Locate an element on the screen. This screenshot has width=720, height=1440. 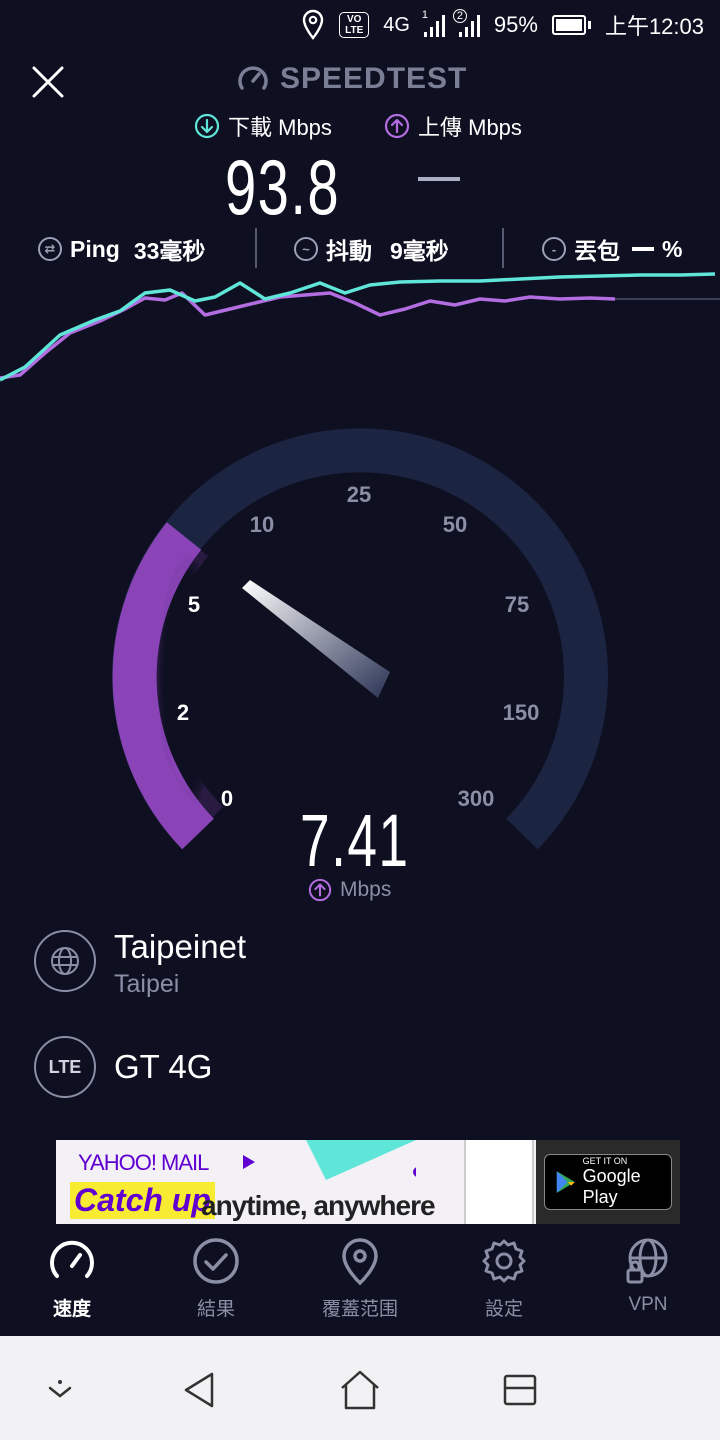
system-nav-bar is located at coordinates (360, 1388).